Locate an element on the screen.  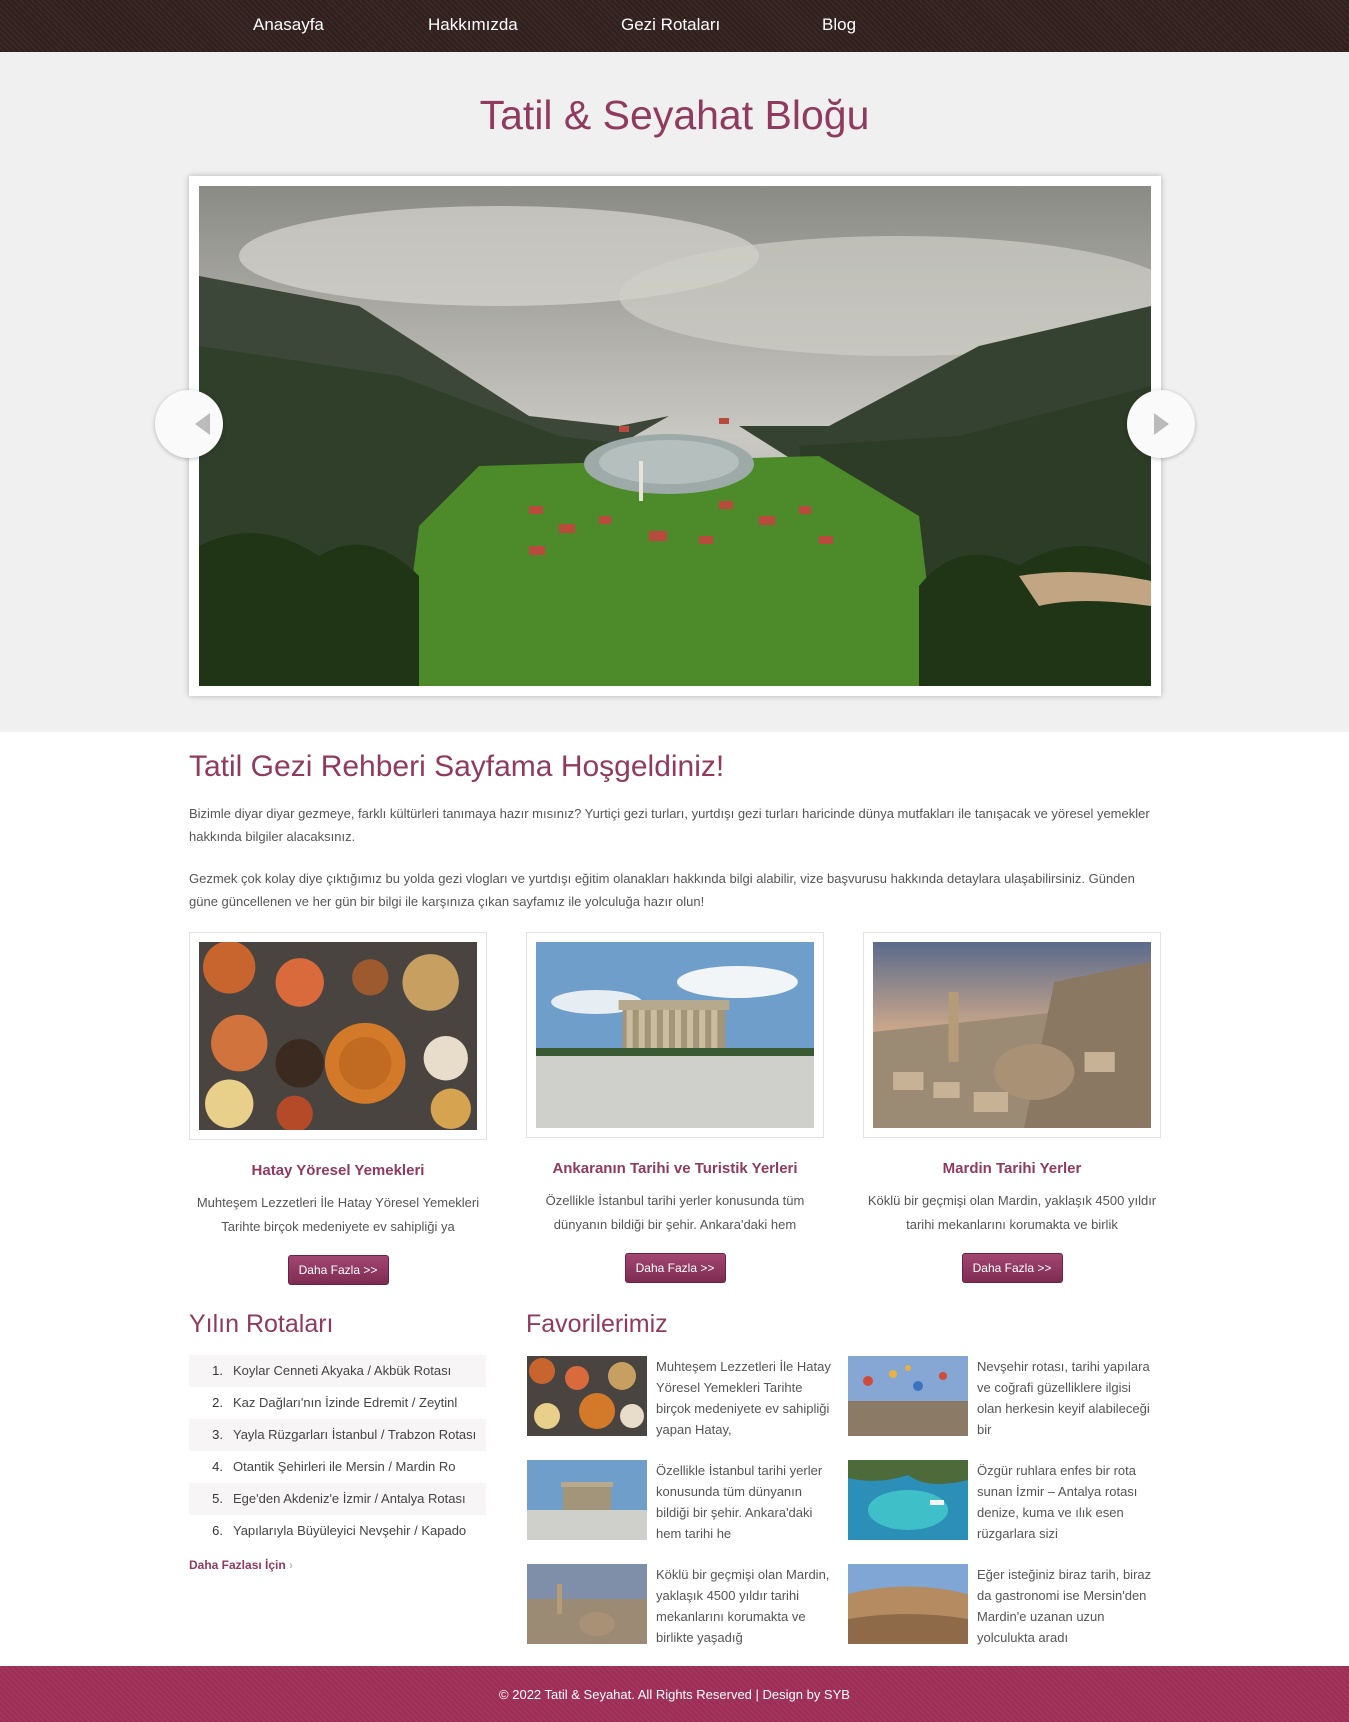
favorite-thumb-mersin is located at coordinates (908, 1604).